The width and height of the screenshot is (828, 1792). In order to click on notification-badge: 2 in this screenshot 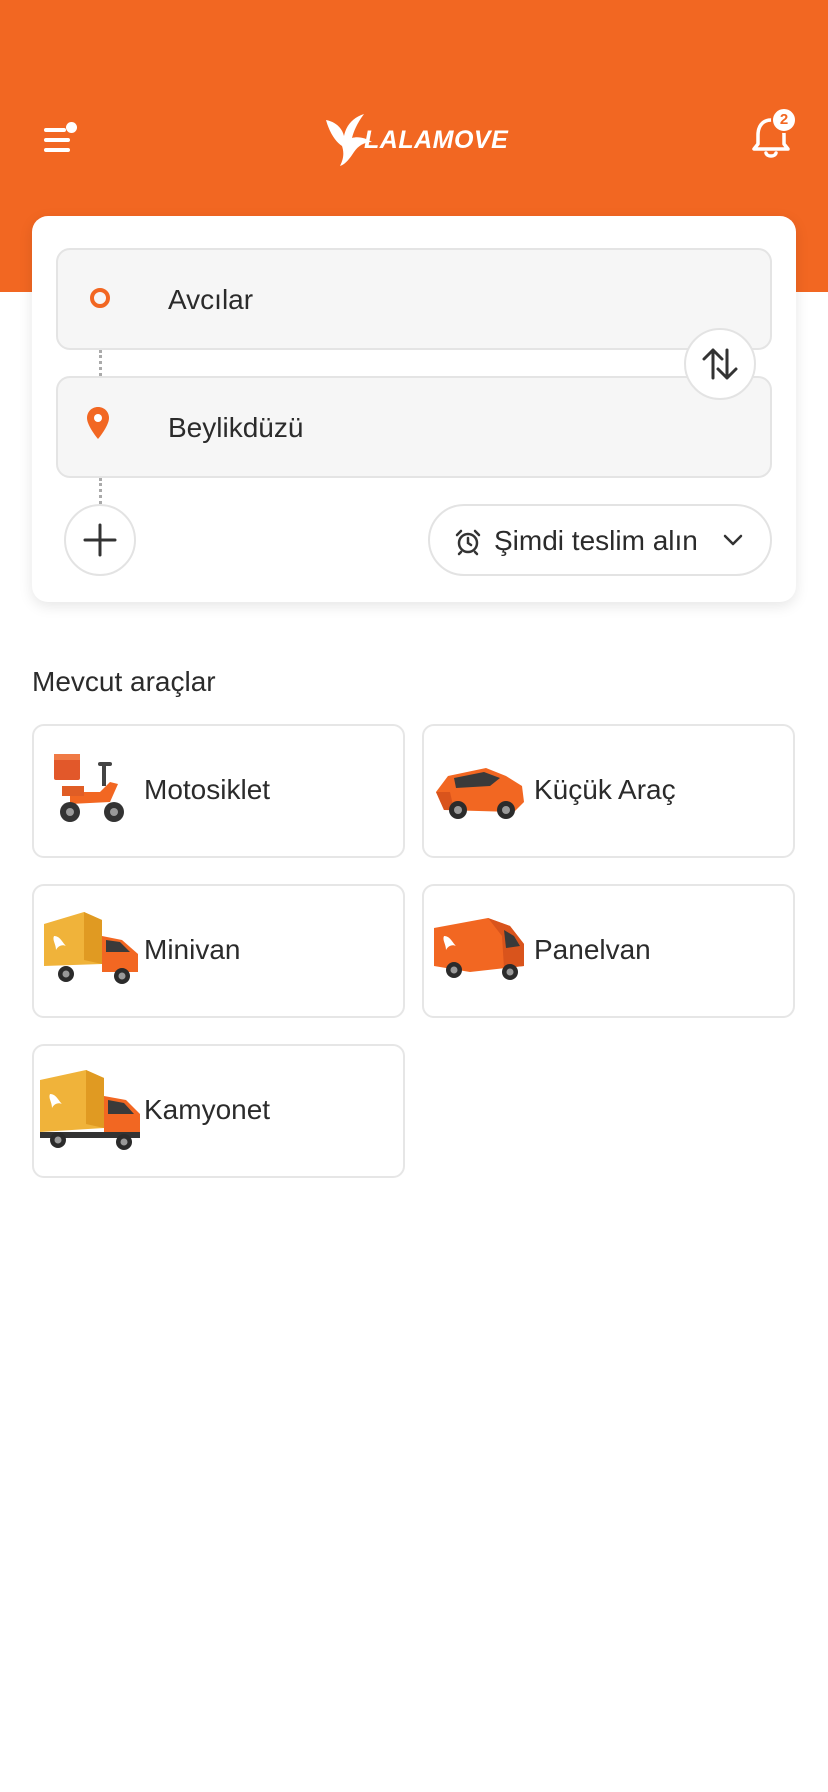, I will do `click(784, 120)`.